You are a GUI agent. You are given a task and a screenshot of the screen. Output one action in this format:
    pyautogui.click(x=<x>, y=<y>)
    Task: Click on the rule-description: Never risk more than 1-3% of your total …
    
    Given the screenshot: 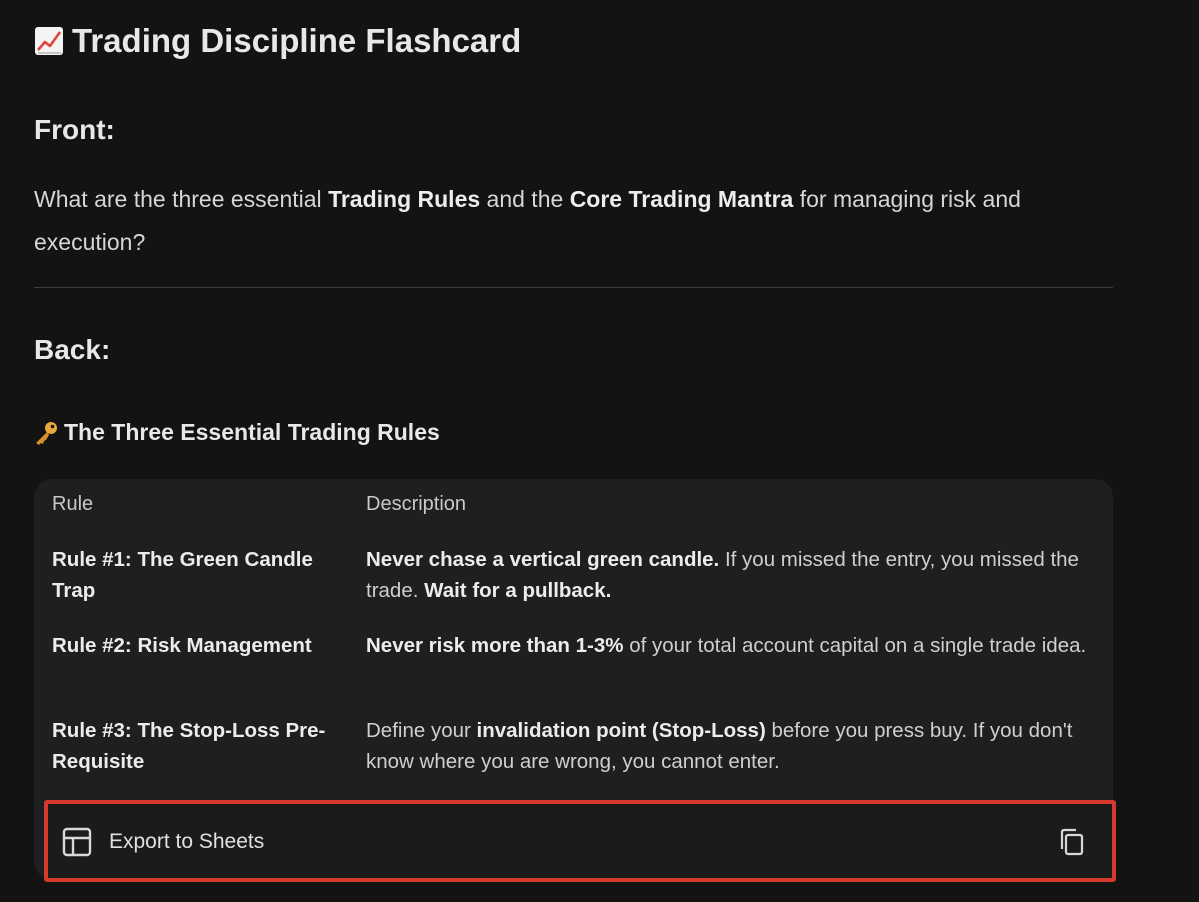 What is the action you would take?
    pyautogui.click(x=736, y=645)
    